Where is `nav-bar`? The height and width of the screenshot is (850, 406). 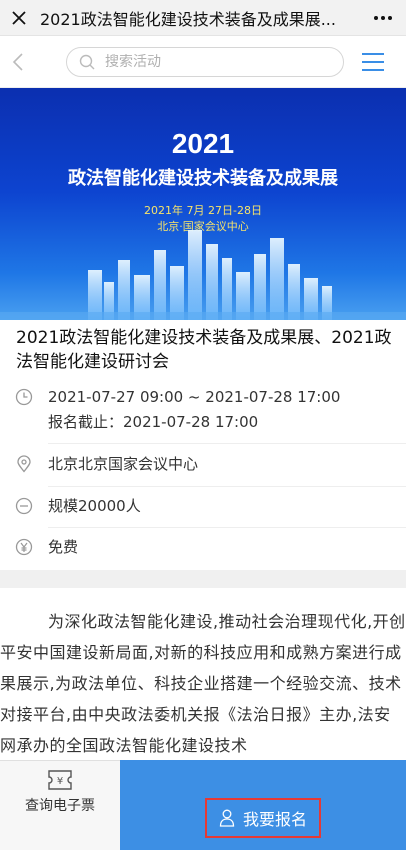
nav-bar is located at coordinates (203, 62).